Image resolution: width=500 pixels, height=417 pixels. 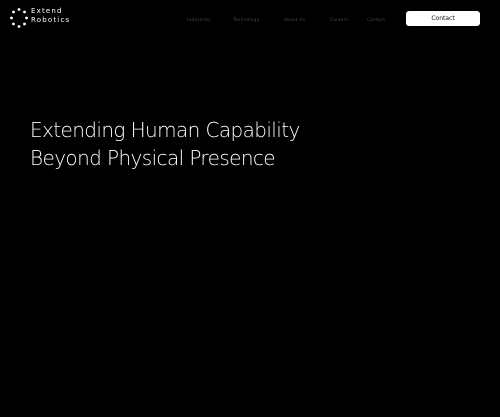 What do you see at coordinates (153, 158) in the screenshot?
I see `hero-heading-line2: Beyond Physical Presence` at bounding box center [153, 158].